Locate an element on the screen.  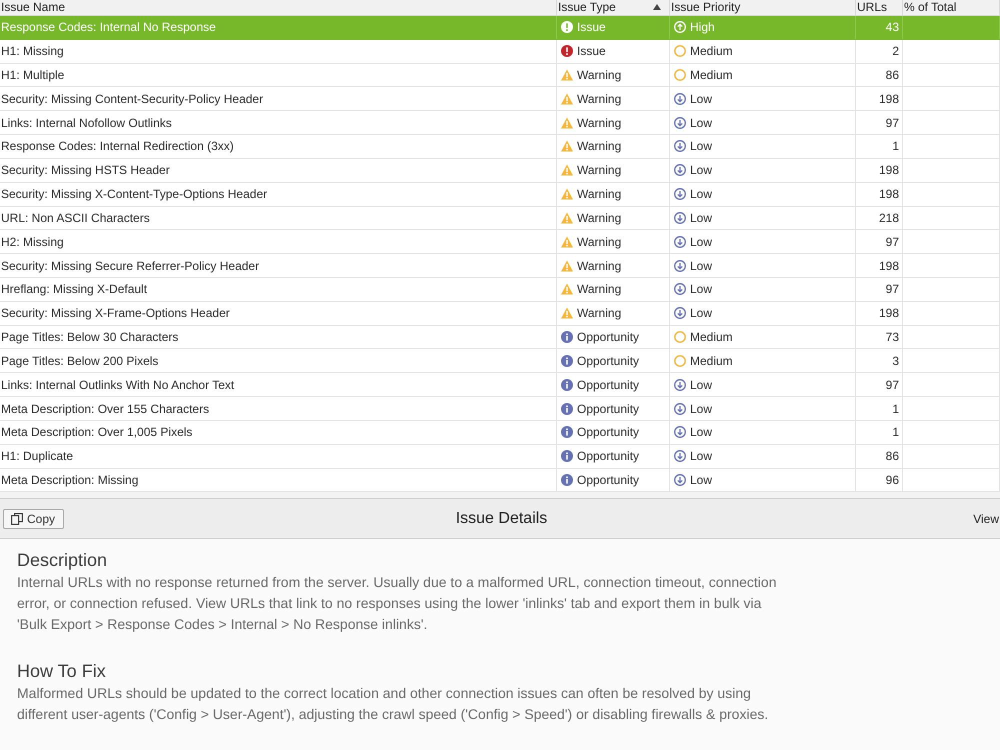
table-row: Page Titles: Below 200 Pixels Opportunity Medium 3 is located at coordinates (500, 361).